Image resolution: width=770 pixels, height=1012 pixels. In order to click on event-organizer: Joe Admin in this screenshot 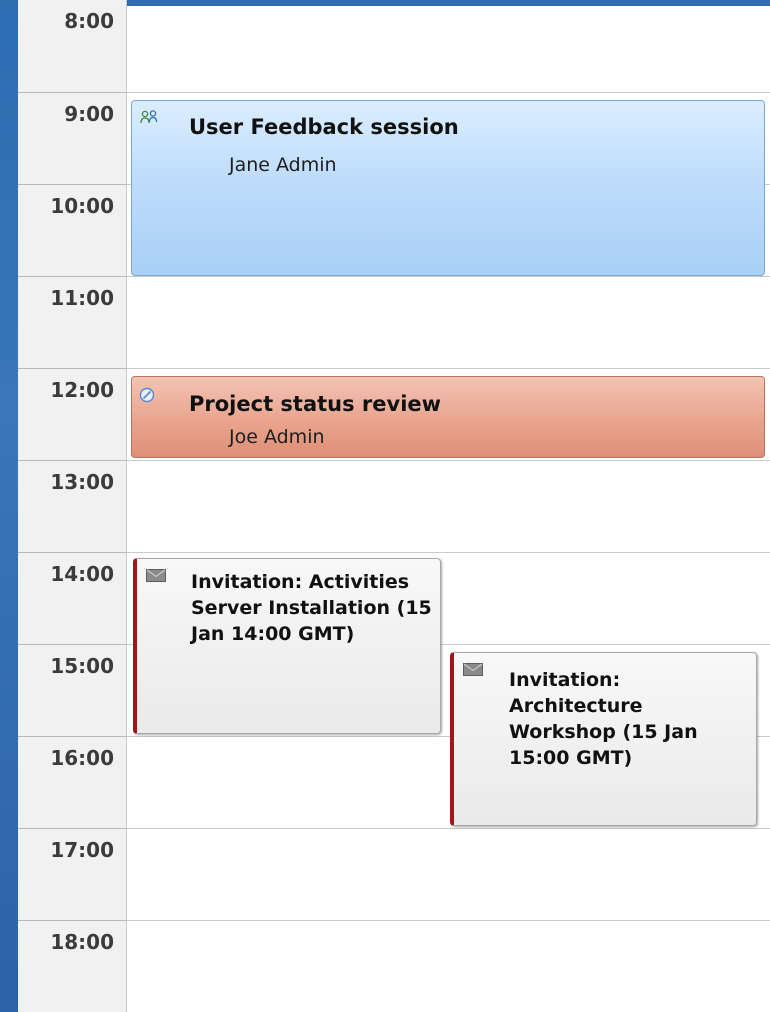, I will do `click(277, 437)`.